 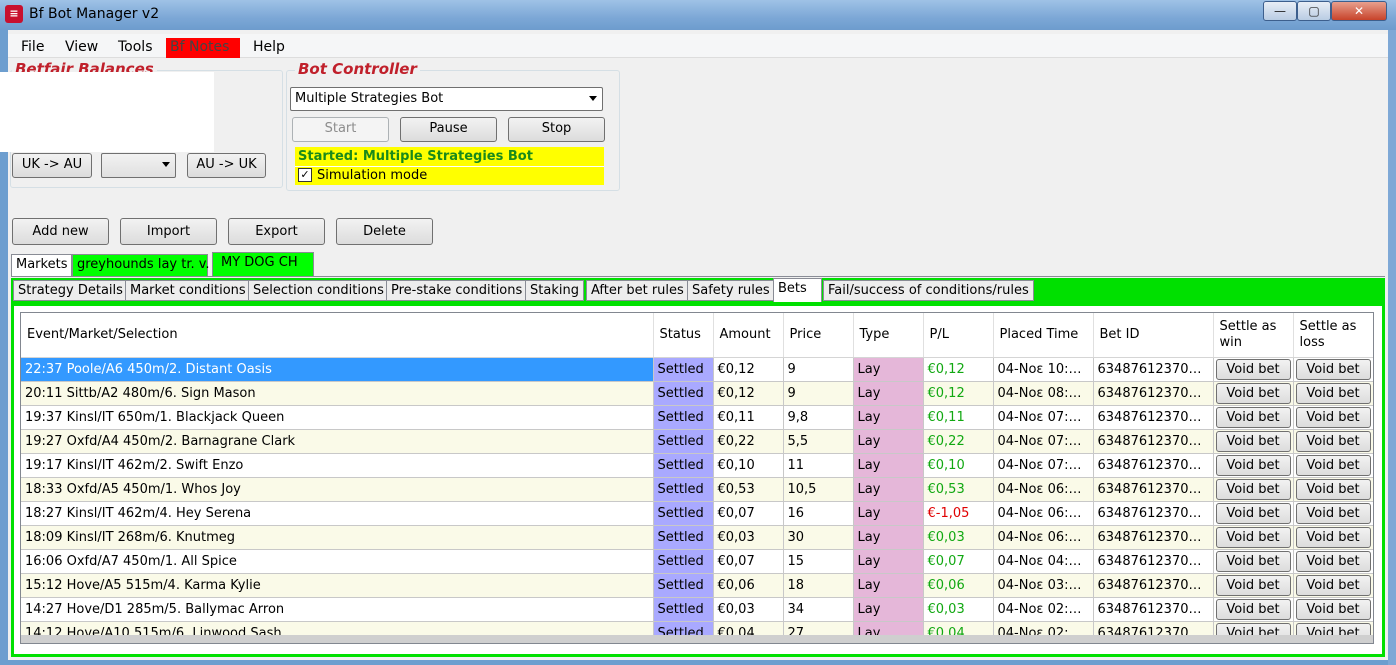 I want to click on col-event: Event/Market/Selection, so click(x=337, y=335).